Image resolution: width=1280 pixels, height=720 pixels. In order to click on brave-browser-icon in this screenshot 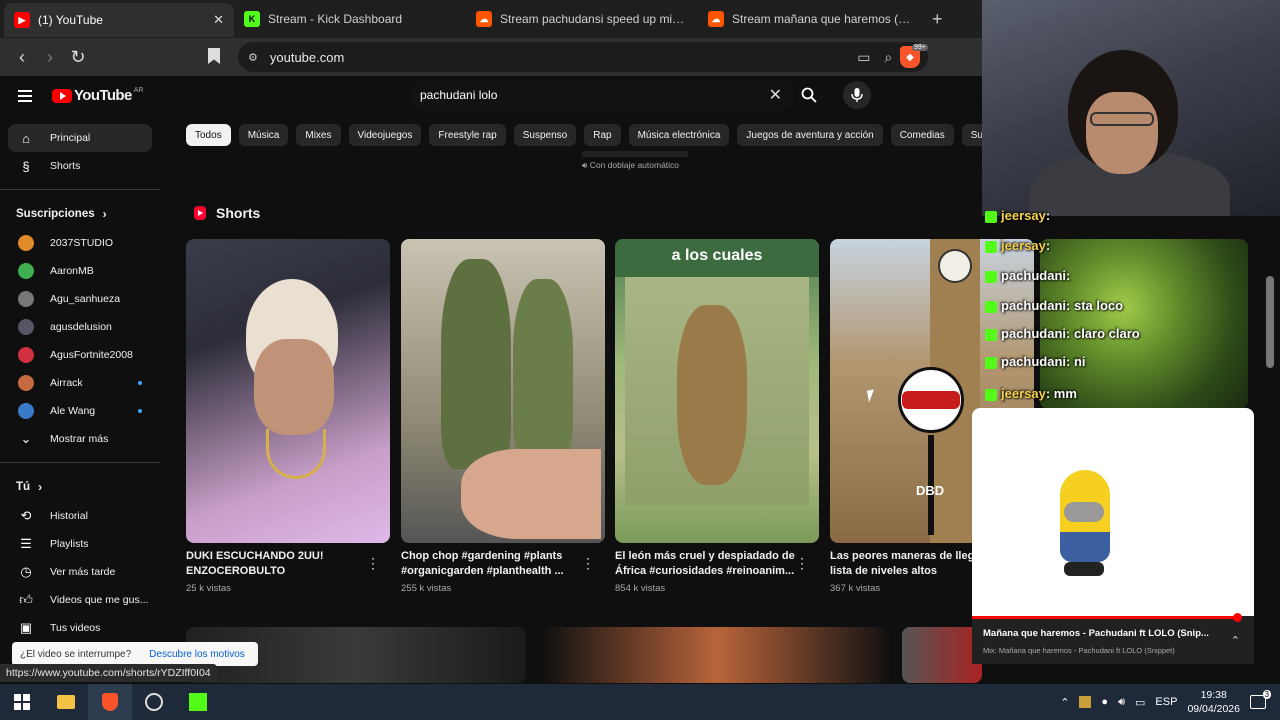, I will do `click(110, 702)`.